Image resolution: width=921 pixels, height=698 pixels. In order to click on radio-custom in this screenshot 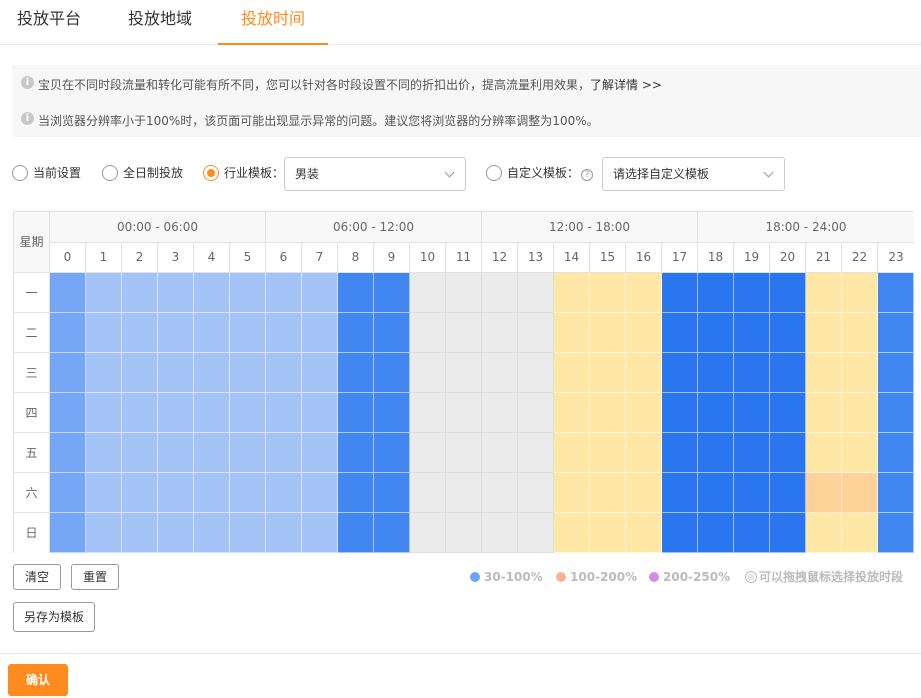, I will do `click(494, 173)`.